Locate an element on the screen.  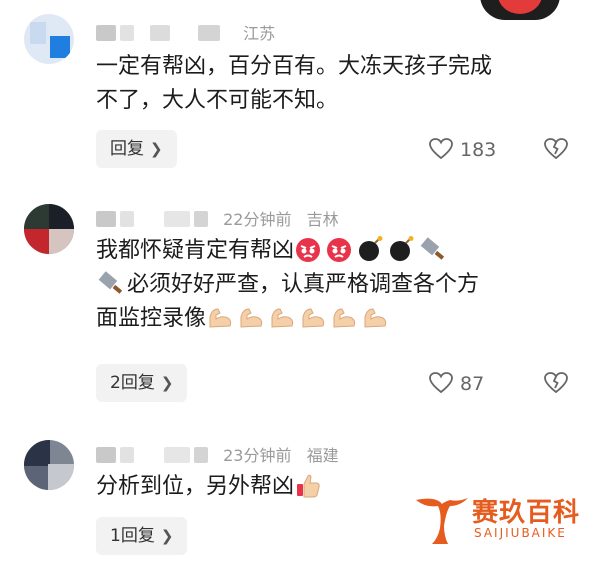
reply-button: 2回复 ❯ is located at coordinates (142, 383).